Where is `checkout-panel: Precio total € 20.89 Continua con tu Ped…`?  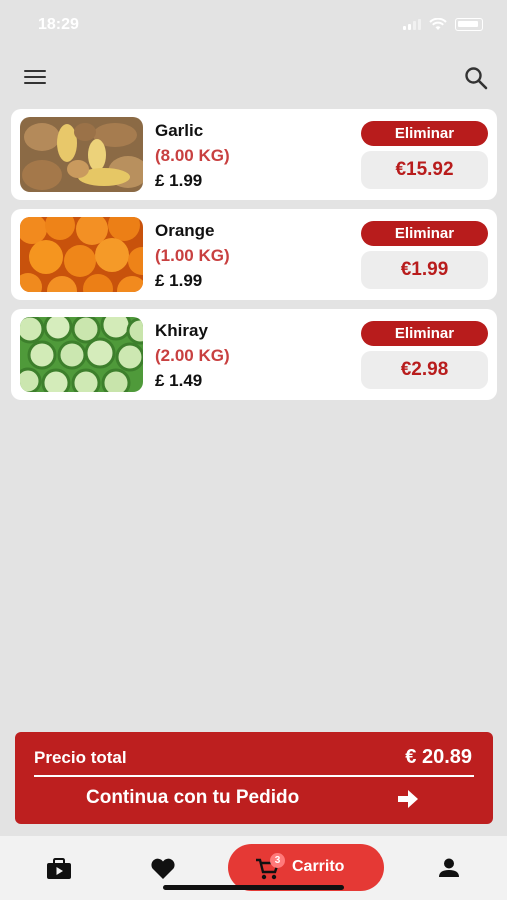
checkout-panel: Precio total € 20.89 Continua con tu Ped… is located at coordinates (254, 778).